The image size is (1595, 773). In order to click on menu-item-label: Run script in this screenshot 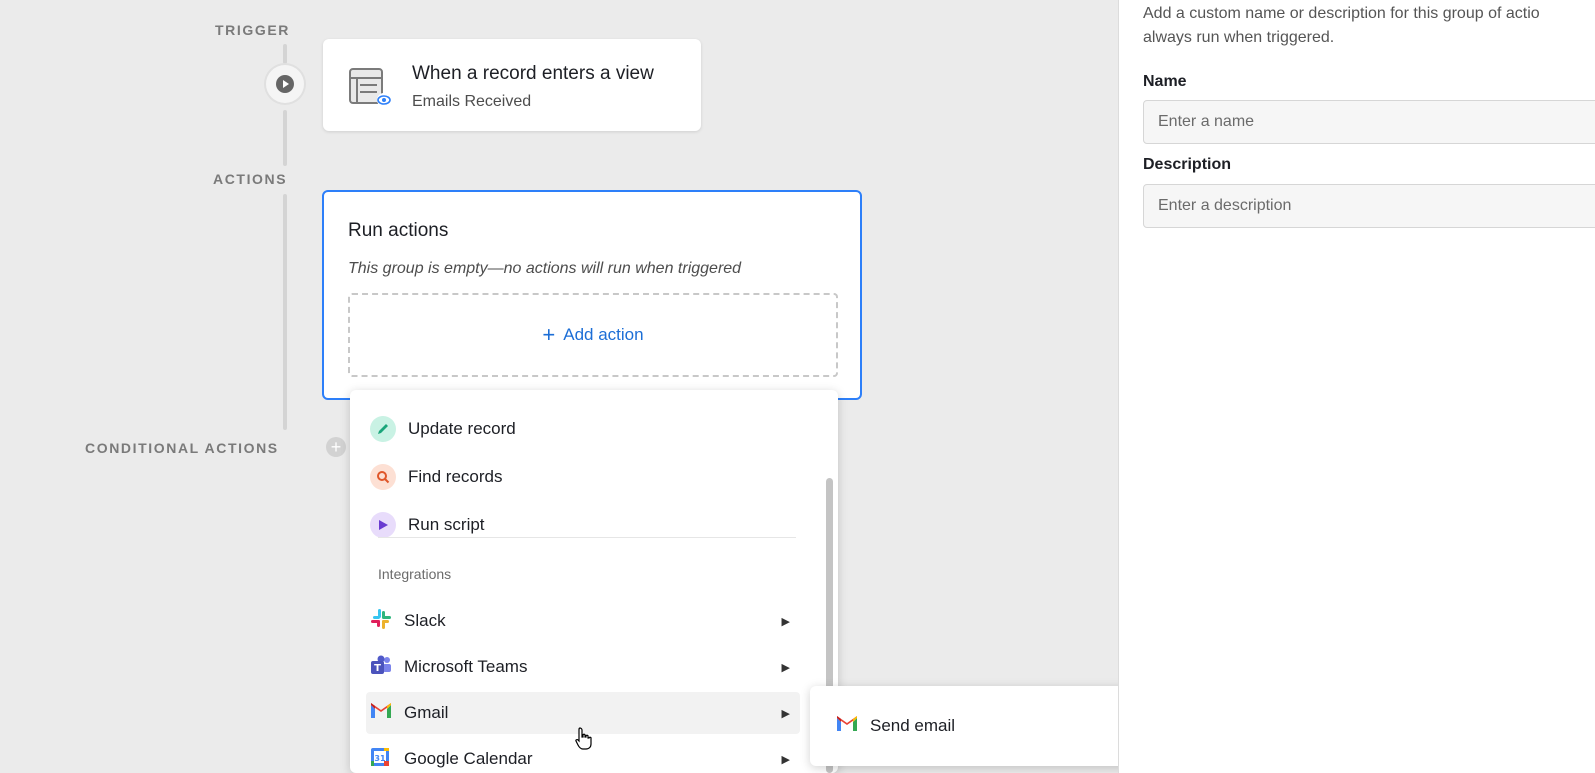, I will do `click(446, 524)`.